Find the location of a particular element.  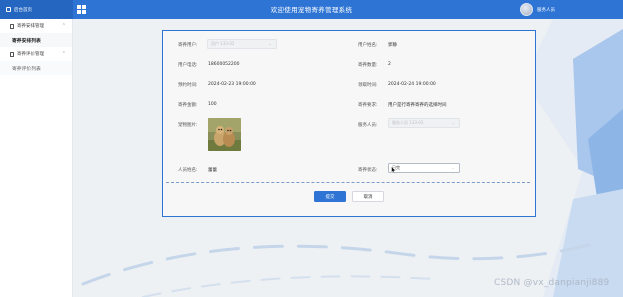

sidebar-group-label: 寄养评价管理 is located at coordinates (30, 54).